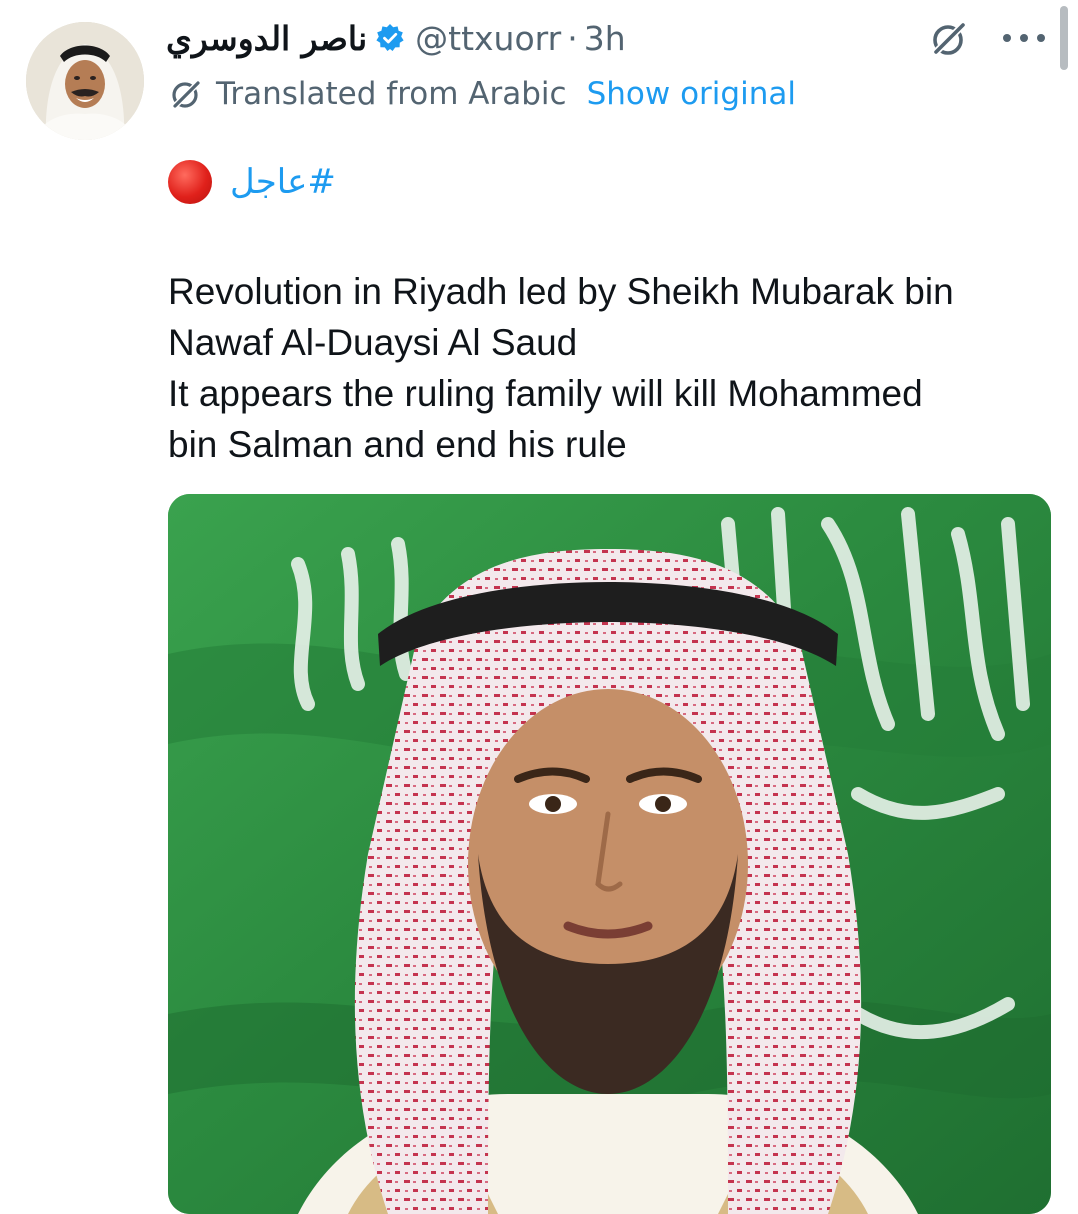 The height and width of the screenshot is (1214, 1078). I want to click on scrollbar-thumb, so click(1064, 38).